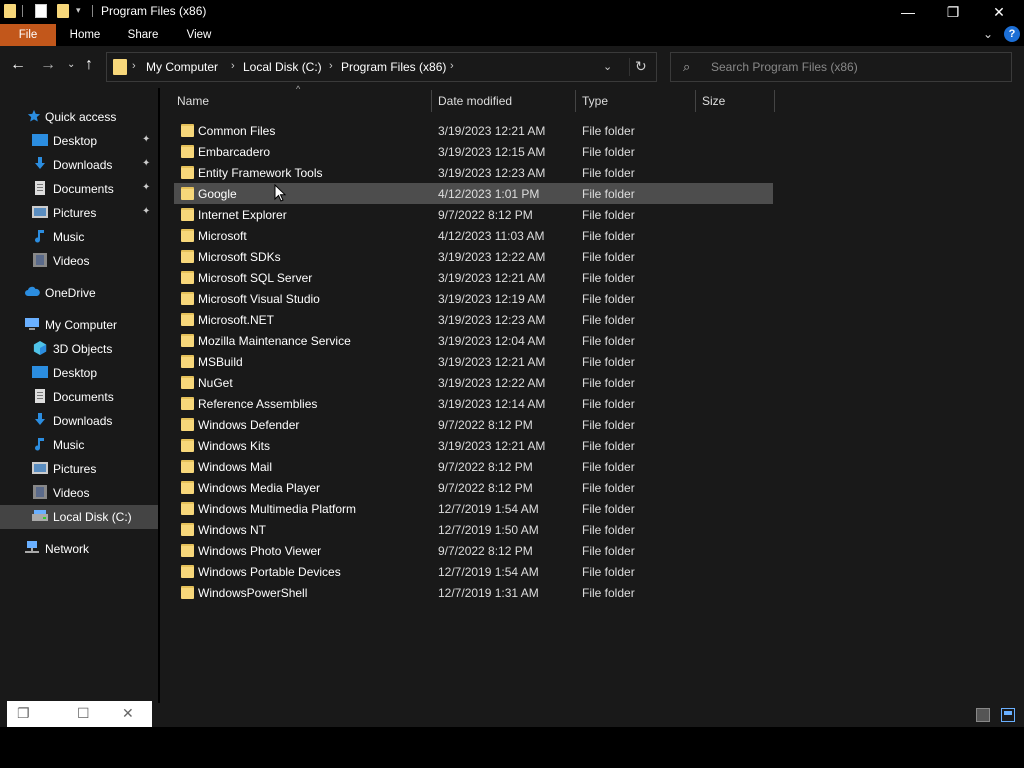 This screenshot has width=1024, height=768. Describe the element at coordinates (182, 67) in the screenshot. I see `breadcrumb-my-computer: My Computer` at that location.